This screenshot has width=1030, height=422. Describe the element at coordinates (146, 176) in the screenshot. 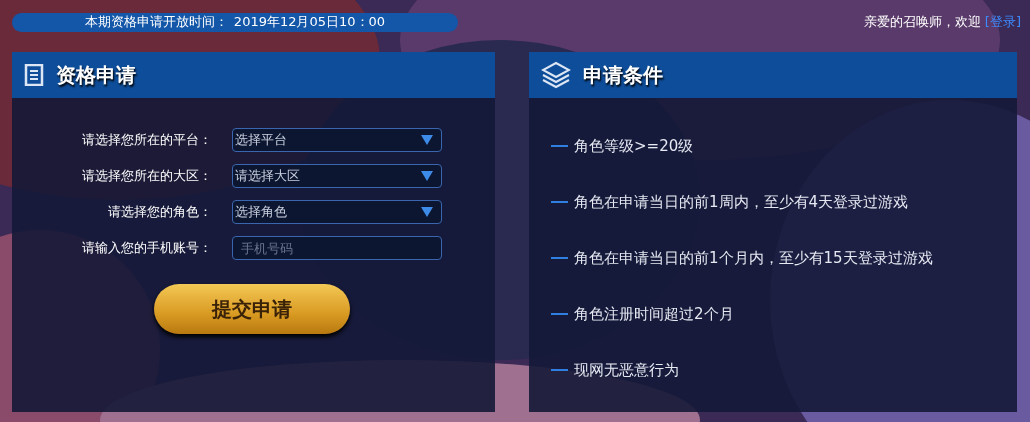

I see `field-label: 请选择您所在的大区：` at that location.